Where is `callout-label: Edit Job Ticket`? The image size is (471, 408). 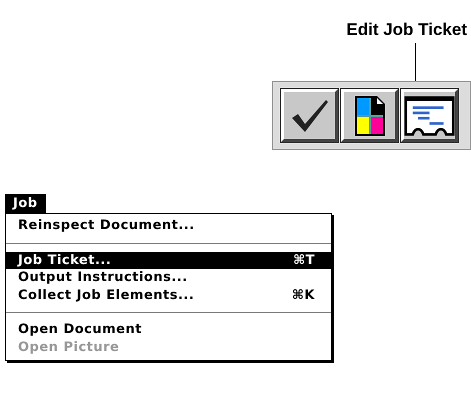 callout-label: Edit Job Ticket is located at coordinates (406, 30).